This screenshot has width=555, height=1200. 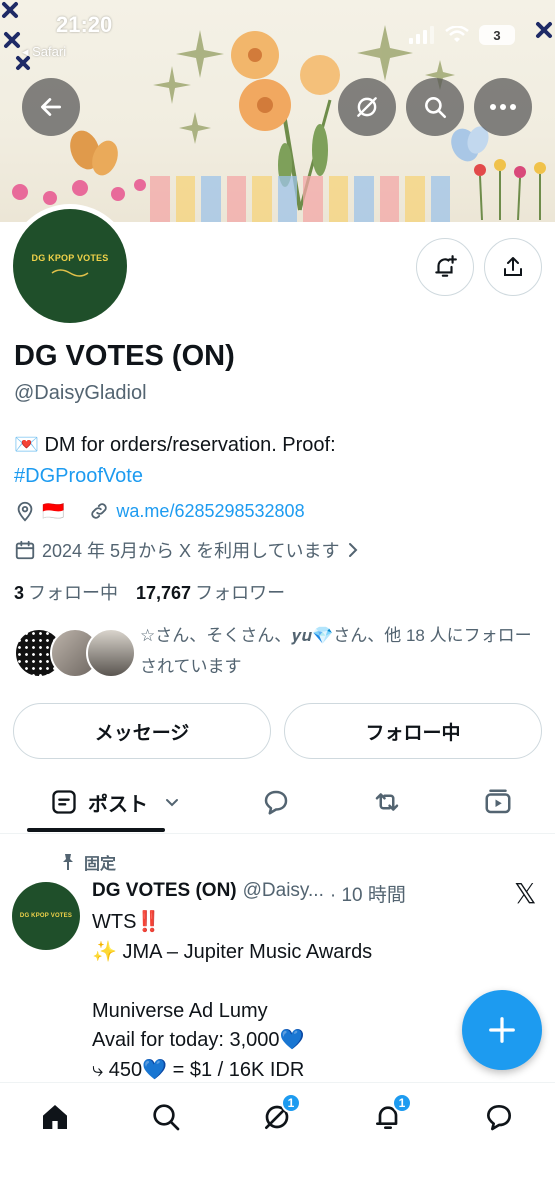 I want to click on chevron-down-icon, so click(x=172, y=803).